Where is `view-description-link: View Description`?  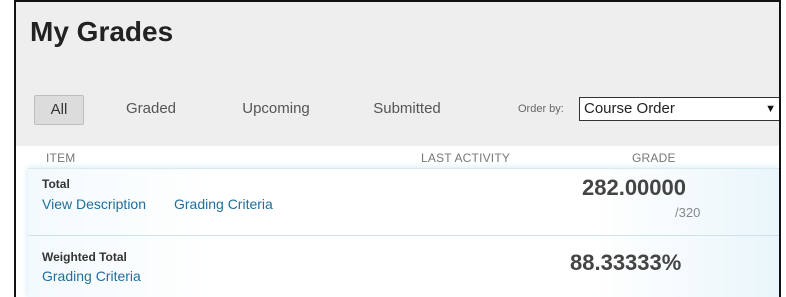 view-description-link: View Description is located at coordinates (94, 204).